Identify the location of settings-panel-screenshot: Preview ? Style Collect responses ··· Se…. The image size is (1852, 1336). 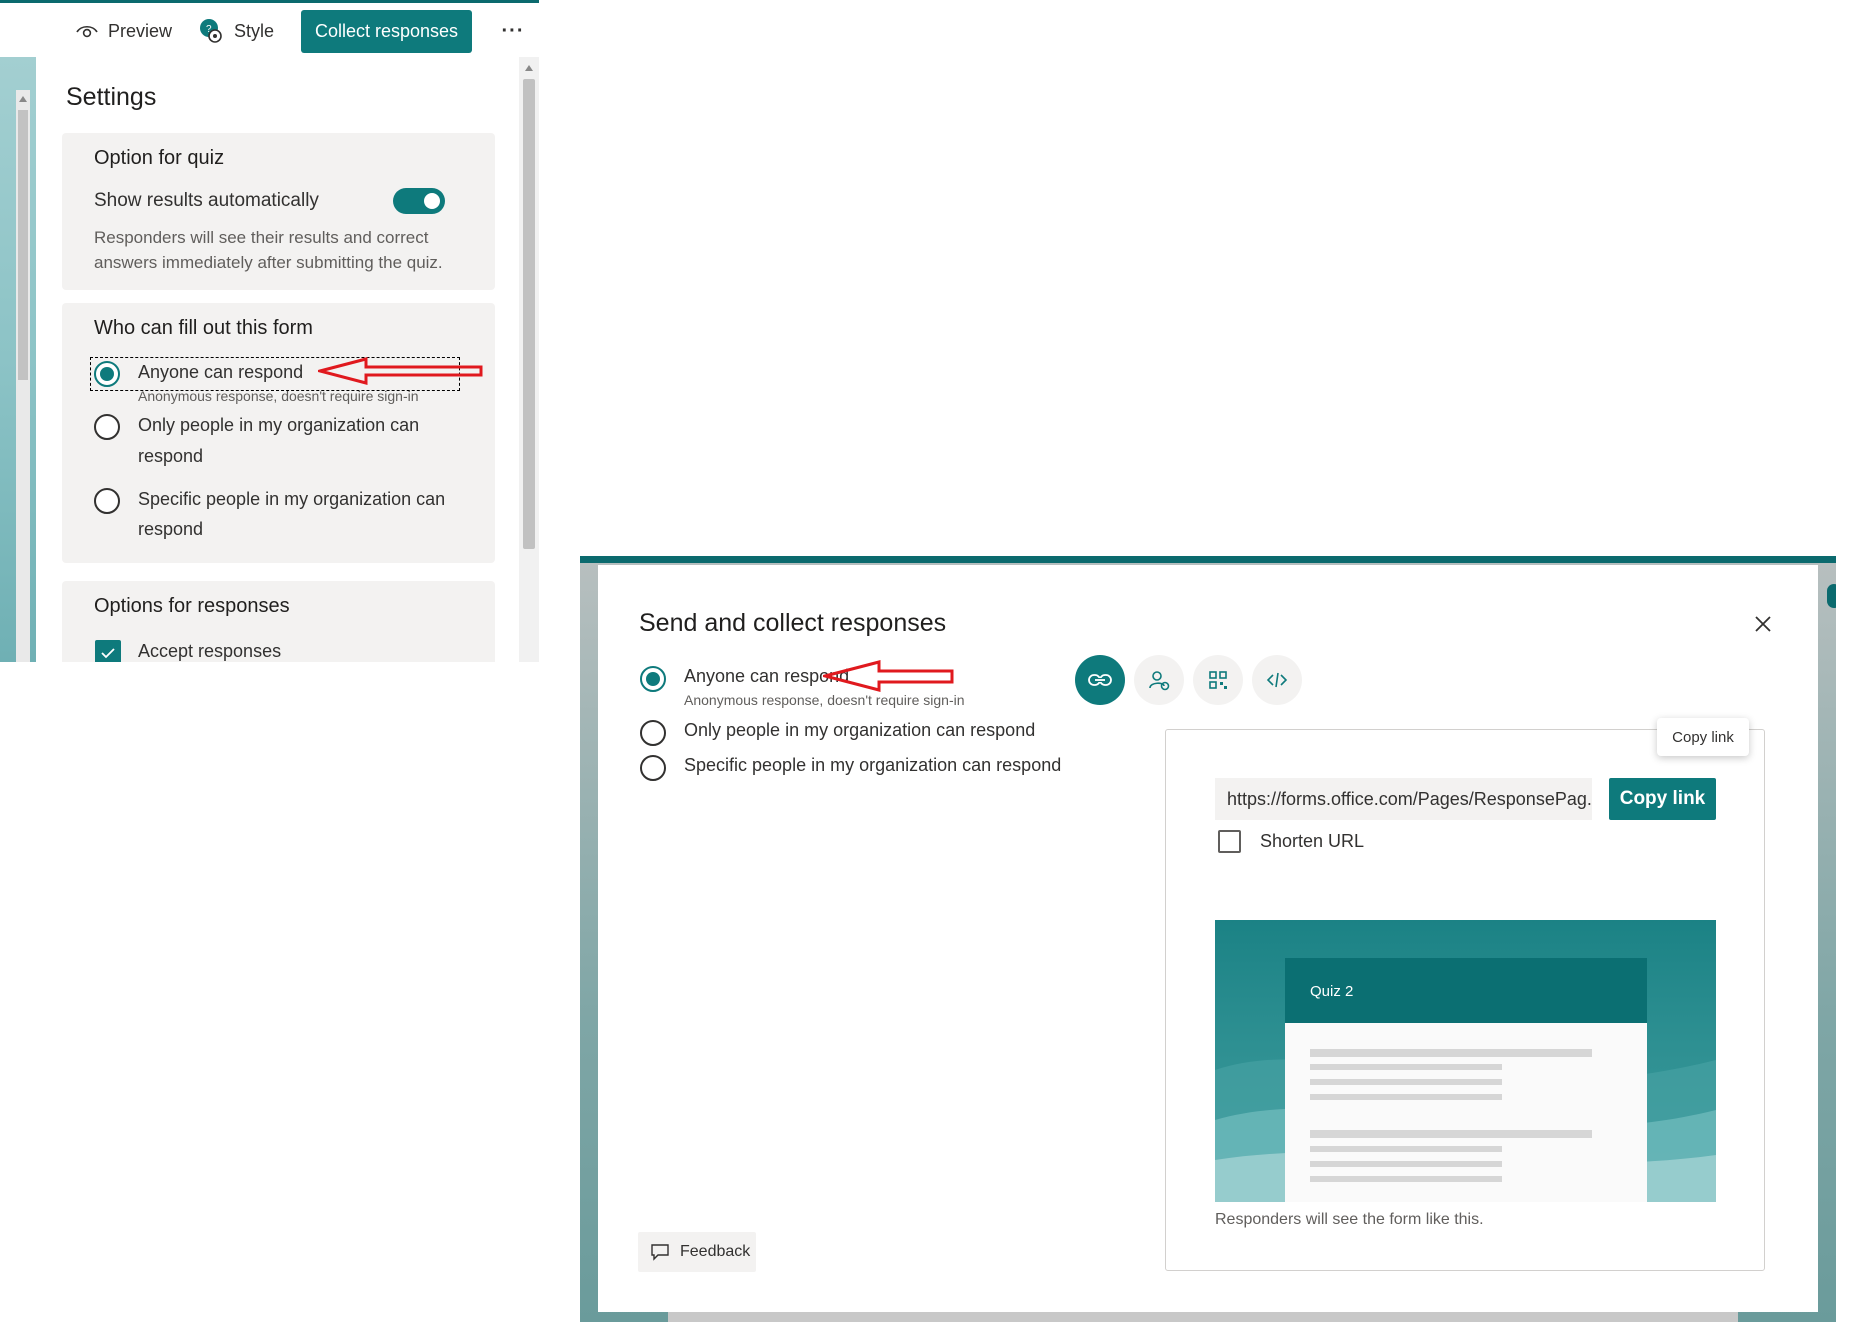
(269, 331).